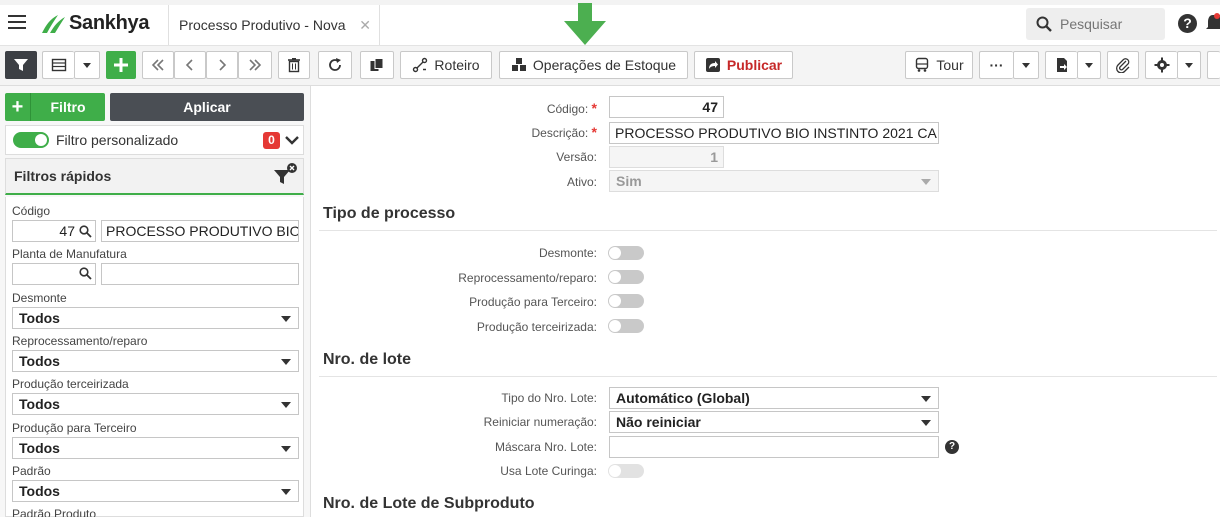 The width and height of the screenshot is (1220, 517). Describe the element at coordinates (200, 274) in the screenshot. I see `filter-planta-description` at that location.